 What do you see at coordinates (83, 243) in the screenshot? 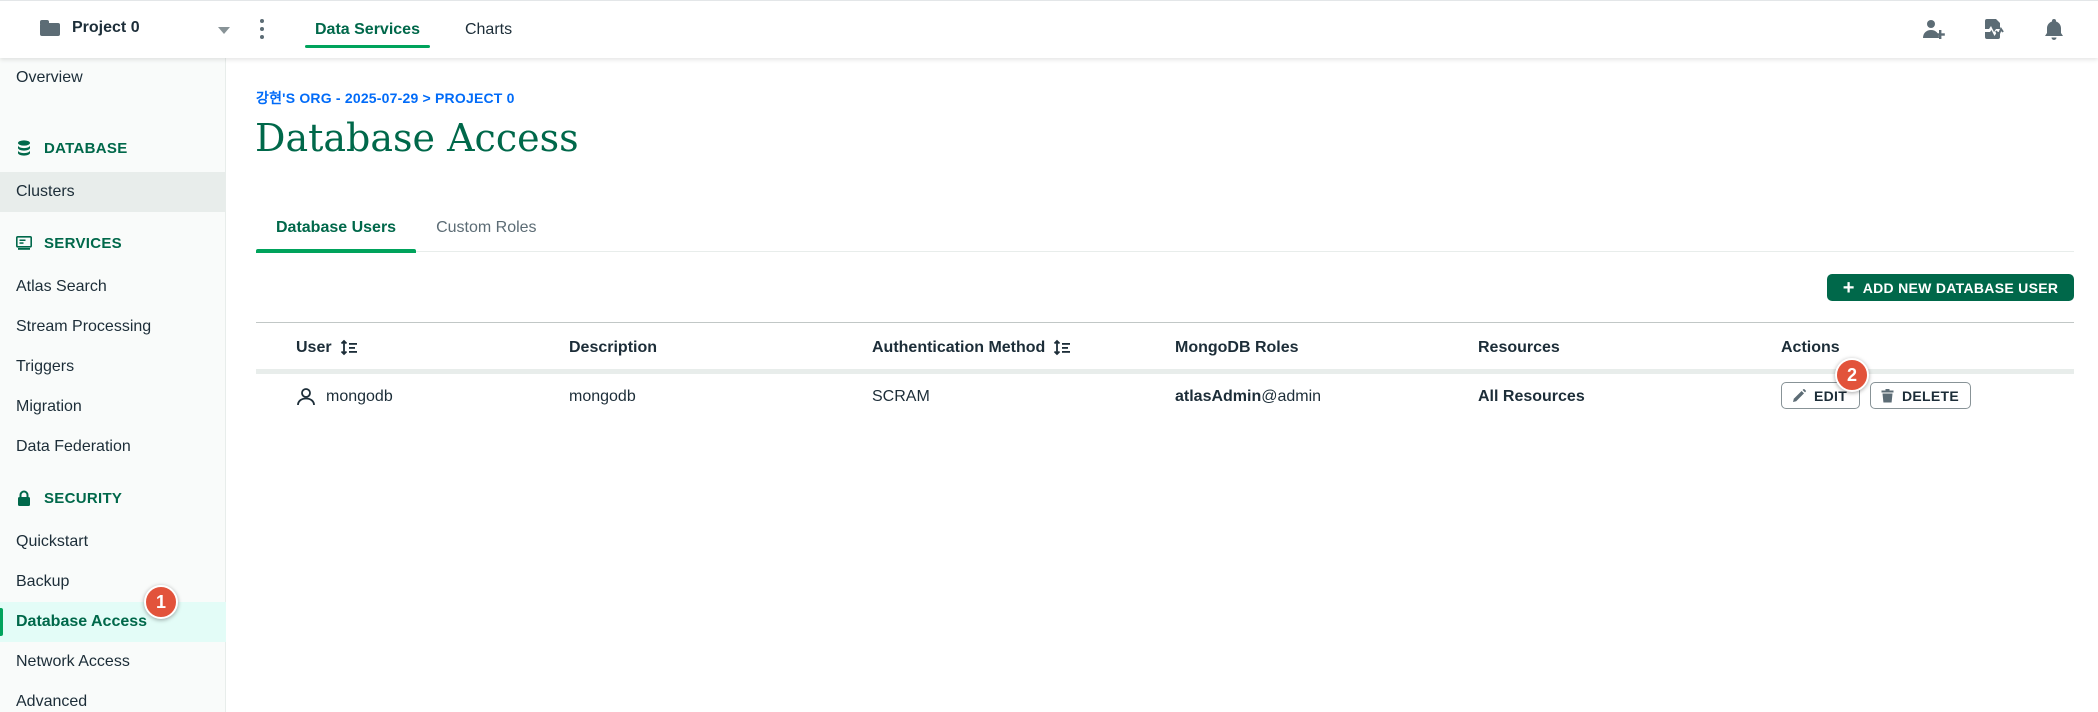
I see `sidebar-header-label: SERVICES` at bounding box center [83, 243].